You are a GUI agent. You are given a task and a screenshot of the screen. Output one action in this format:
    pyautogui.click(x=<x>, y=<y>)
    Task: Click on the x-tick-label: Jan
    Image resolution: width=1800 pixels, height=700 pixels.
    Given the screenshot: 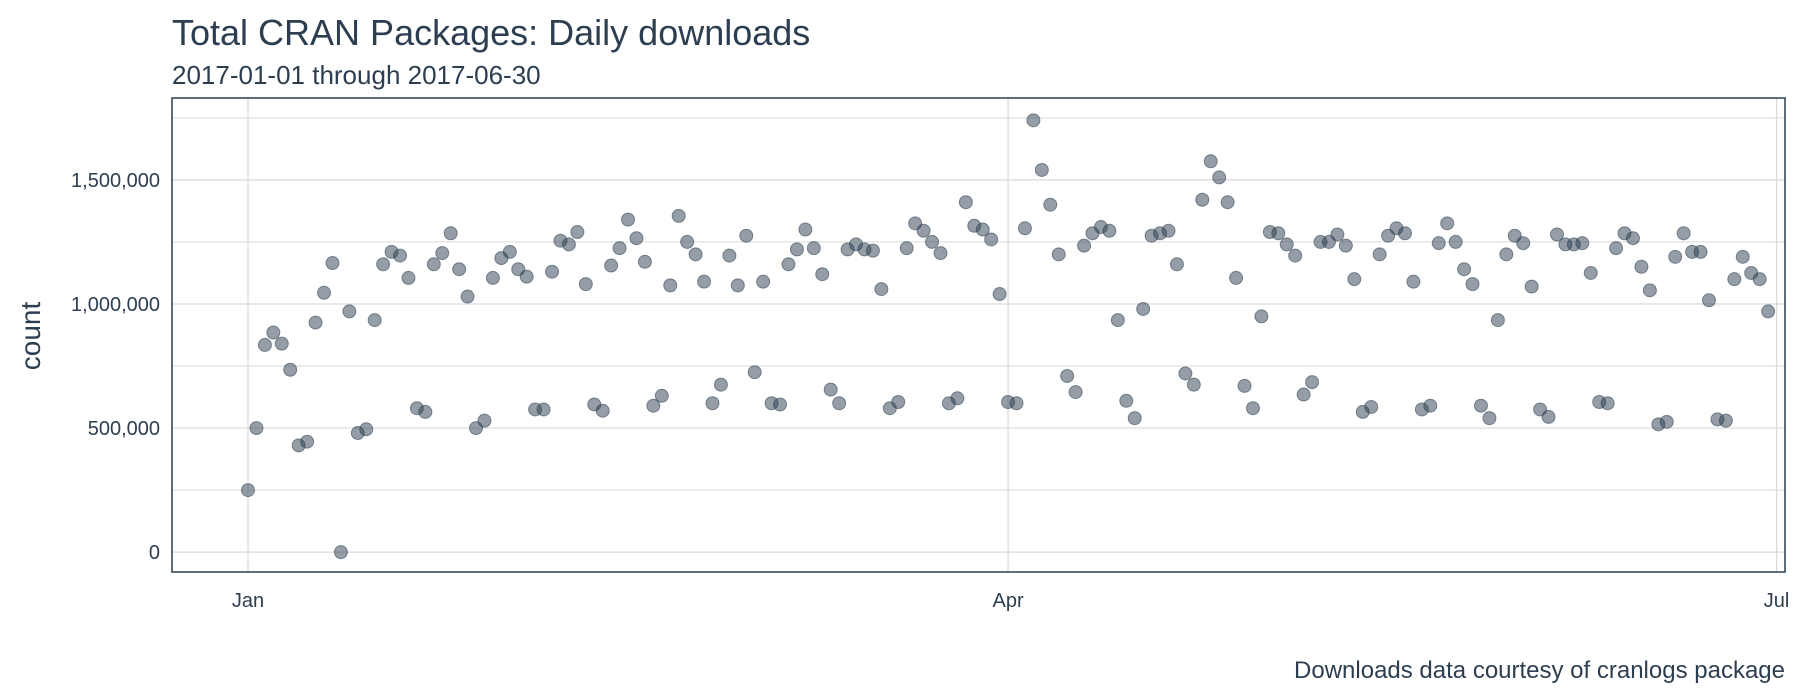 What is the action you would take?
    pyautogui.click(x=248, y=601)
    